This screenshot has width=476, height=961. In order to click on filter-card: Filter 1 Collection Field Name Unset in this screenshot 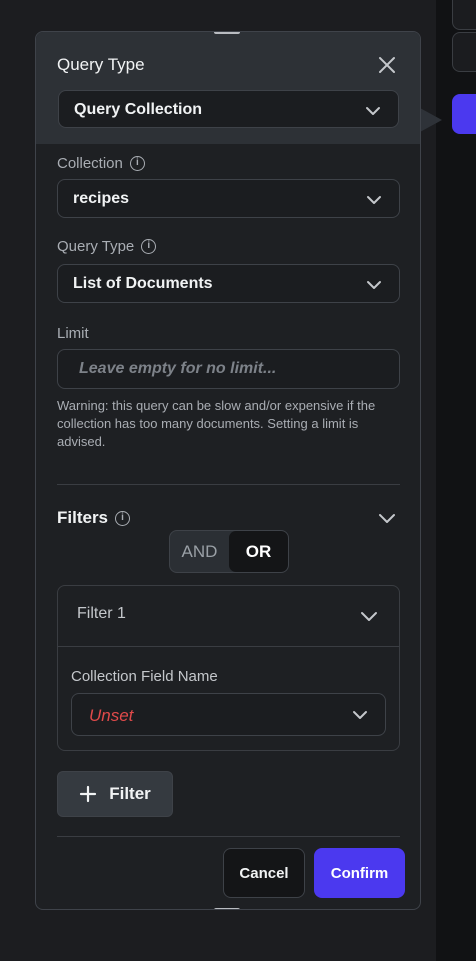, I will do `click(228, 668)`.